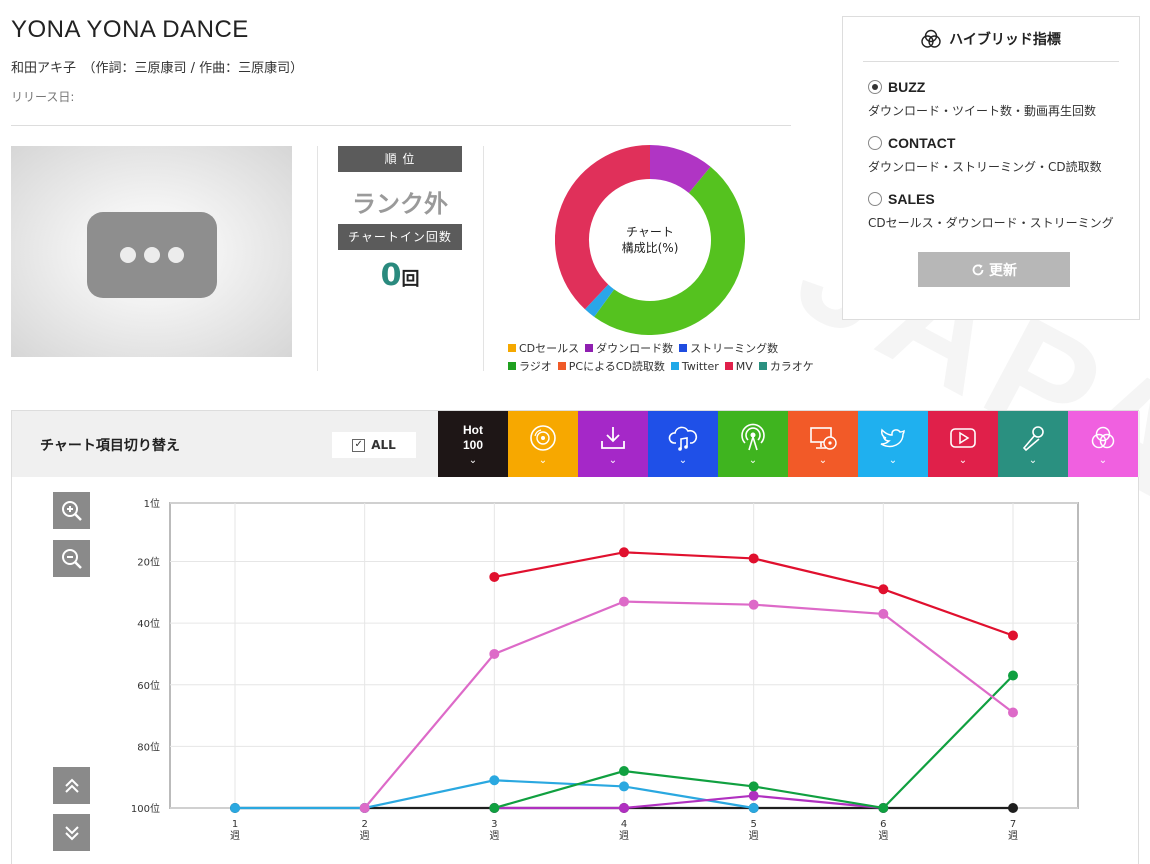 The image size is (1150, 864). I want to click on video-play-icon, so click(152, 255).